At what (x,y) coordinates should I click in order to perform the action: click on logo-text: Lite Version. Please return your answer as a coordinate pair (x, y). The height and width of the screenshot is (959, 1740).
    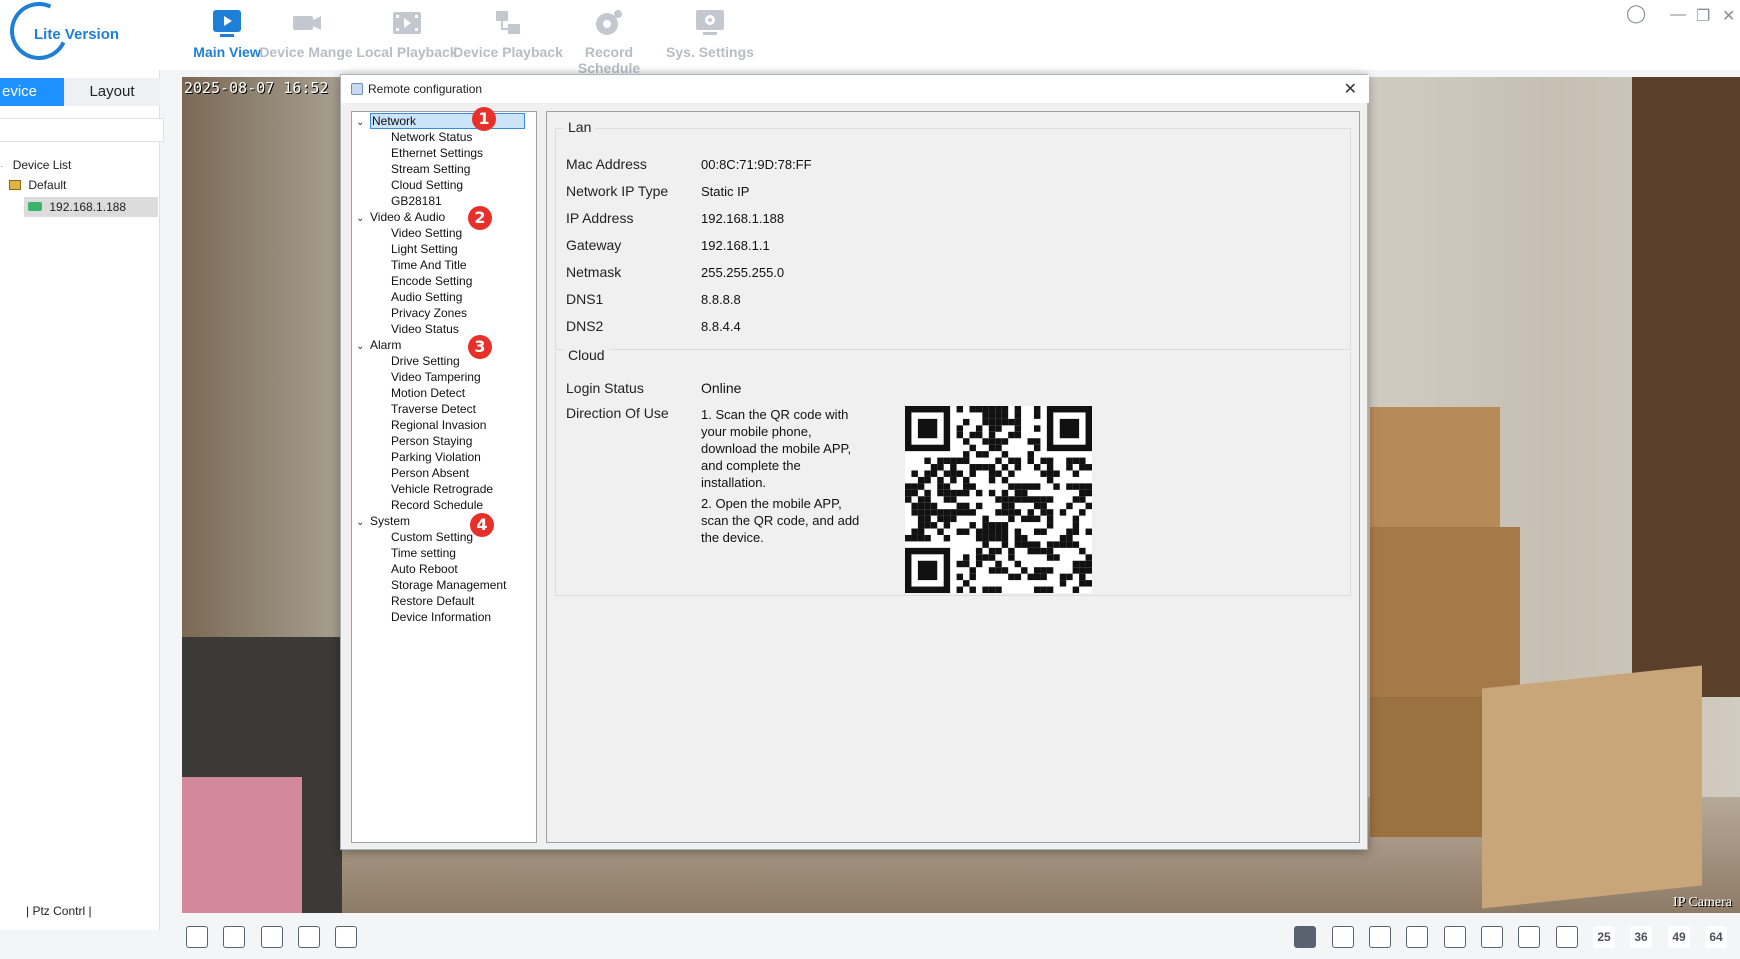
    Looking at the image, I should click on (77, 34).